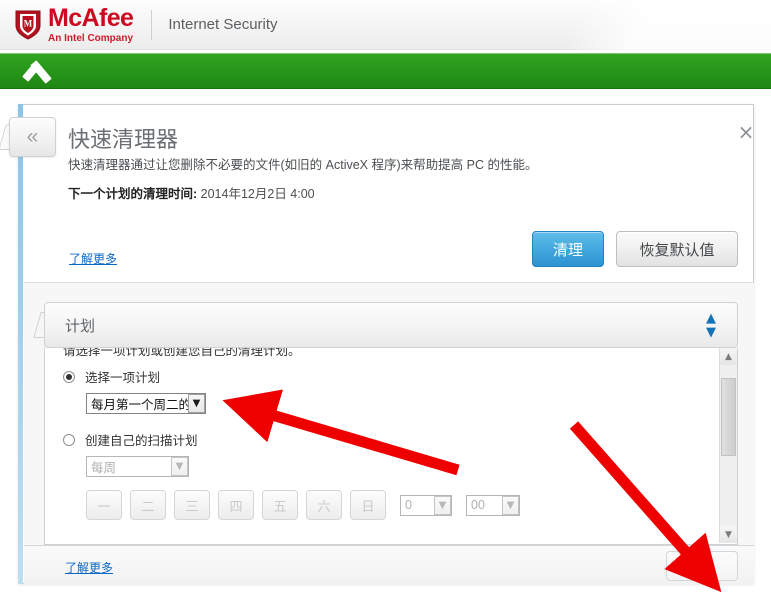  Describe the element at coordinates (133, 194) in the screenshot. I see `next-run-label: 下一个计划的清理时间:` at that location.